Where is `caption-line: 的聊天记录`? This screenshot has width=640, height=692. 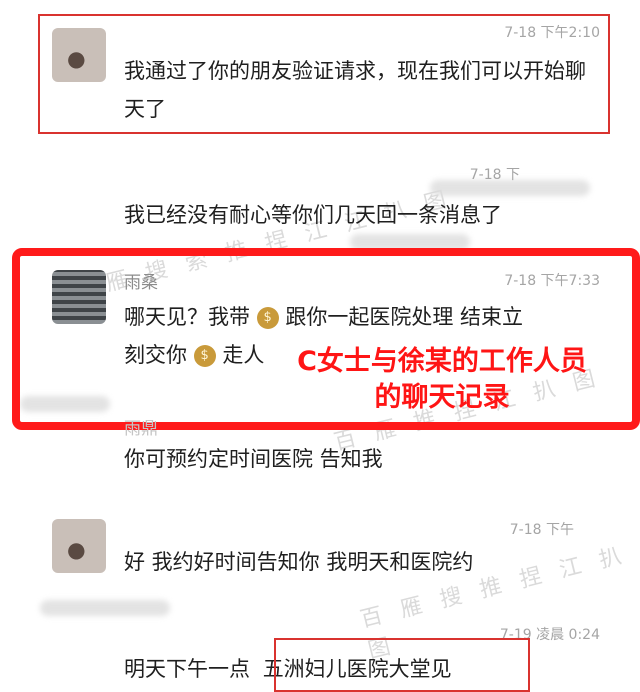
caption-line: 的聊天记录 is located at coordinates (442, 397).